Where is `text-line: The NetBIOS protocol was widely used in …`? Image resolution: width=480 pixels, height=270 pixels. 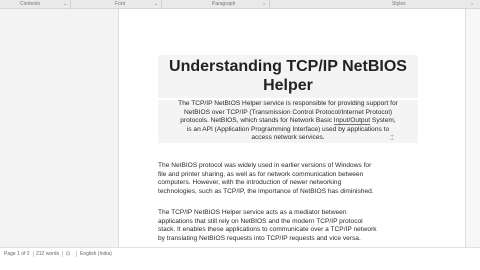
text-line: The NetBIOS protocol was widely used in … is located at coordinates (265, 165).